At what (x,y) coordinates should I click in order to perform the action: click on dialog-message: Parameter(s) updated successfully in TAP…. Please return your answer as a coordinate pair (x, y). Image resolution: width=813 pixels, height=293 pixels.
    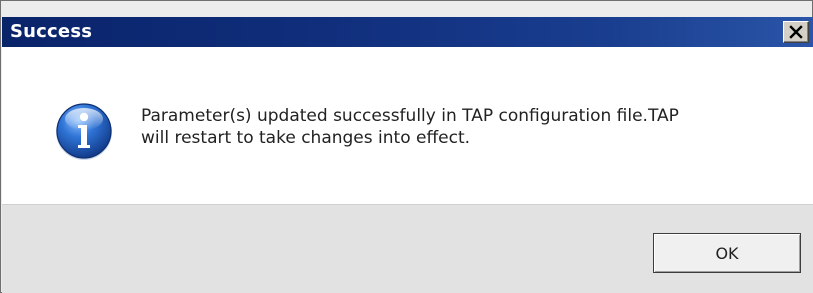
    Looking at the image, I should click on (461, 127).